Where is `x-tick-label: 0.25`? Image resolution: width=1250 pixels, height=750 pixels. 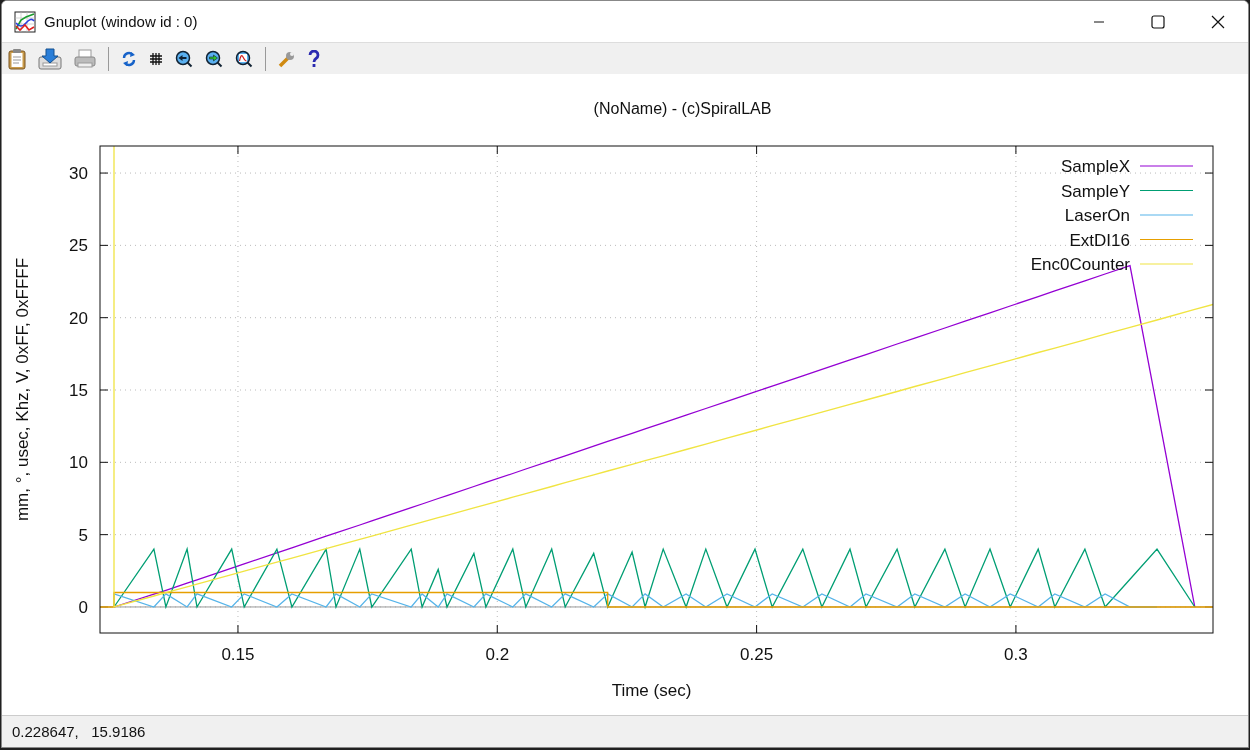
x-tick-label: 0.25 is located at coordinates (757, 655).